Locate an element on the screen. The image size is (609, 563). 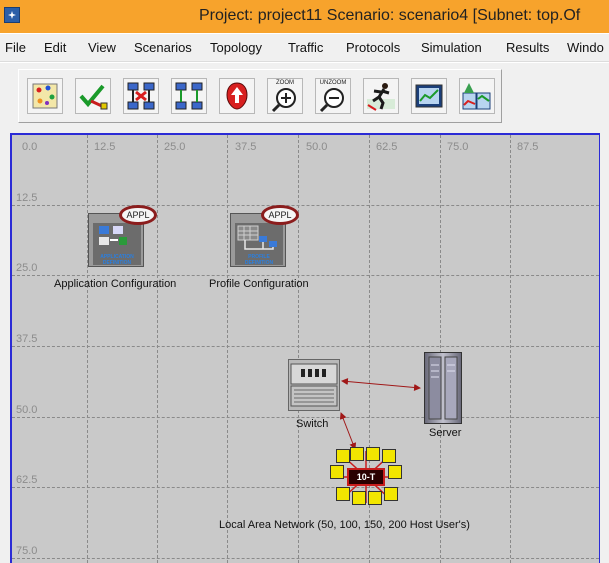
configure-run-simulation-button is located at coordinates (381, 96).